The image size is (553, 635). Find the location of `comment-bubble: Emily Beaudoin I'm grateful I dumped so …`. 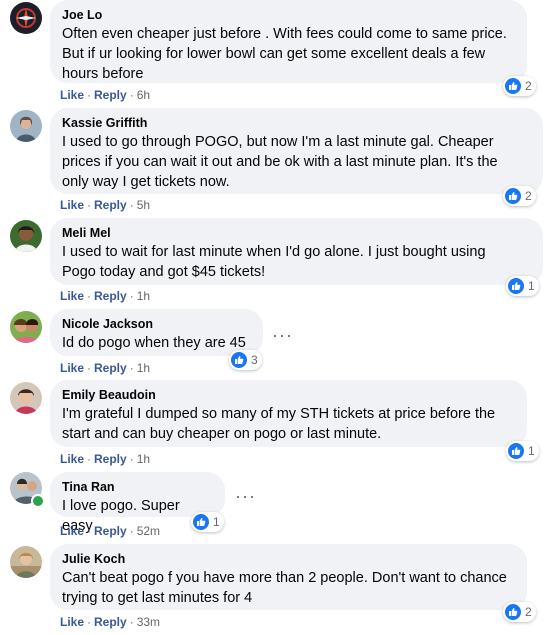

comment-bubble: Emily Beaudoin I'm grateful I dumped so … is located at coordinates (288, 413).